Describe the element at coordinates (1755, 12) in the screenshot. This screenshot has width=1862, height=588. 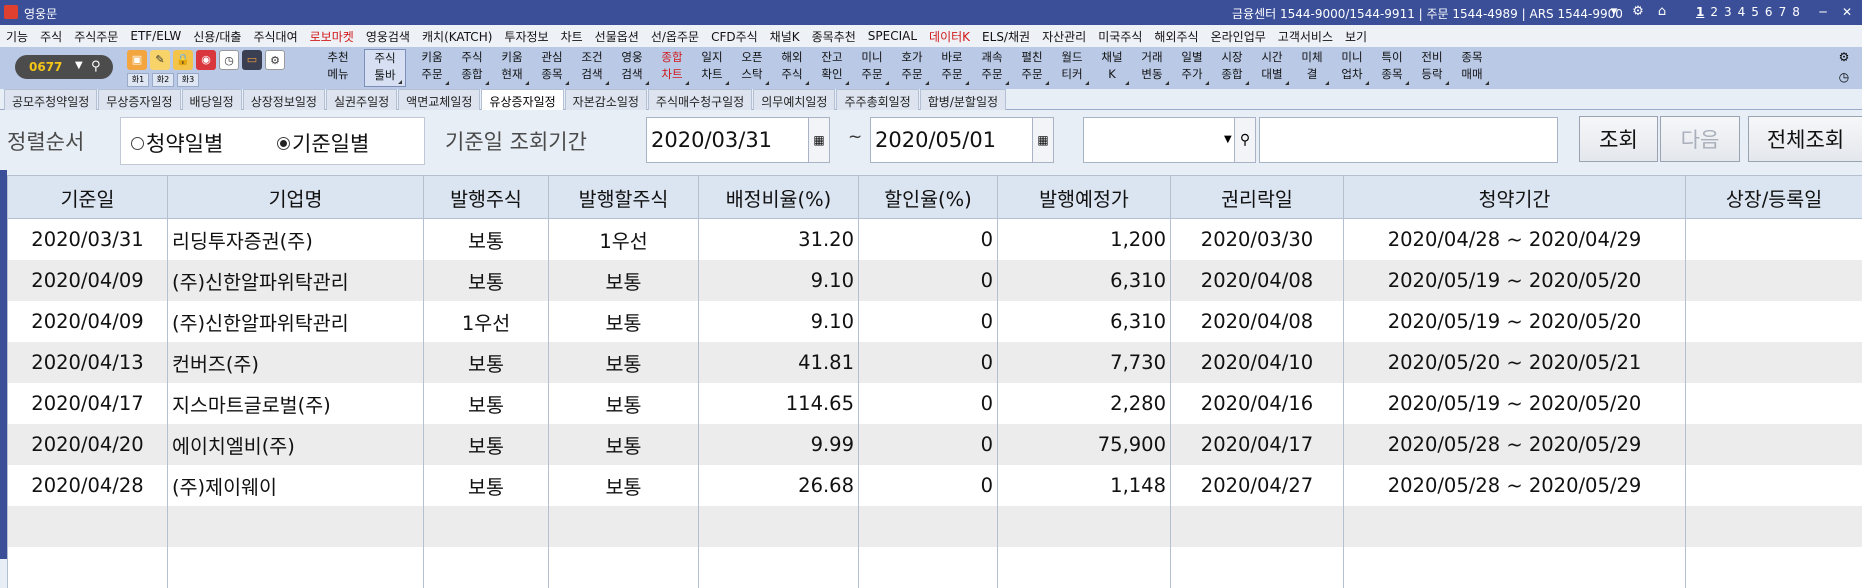
I see `screen-page-5: 5` at that location.